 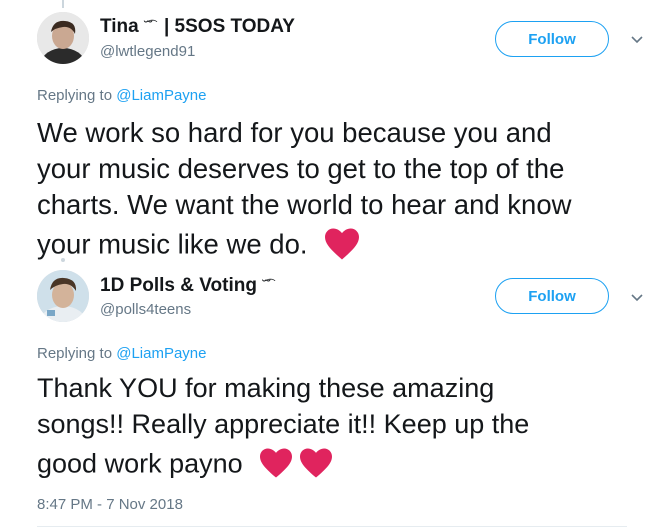 What do you see at coordinates (332, 526) in the screenshot?
I see `divider` at bounding box center [332, 526].